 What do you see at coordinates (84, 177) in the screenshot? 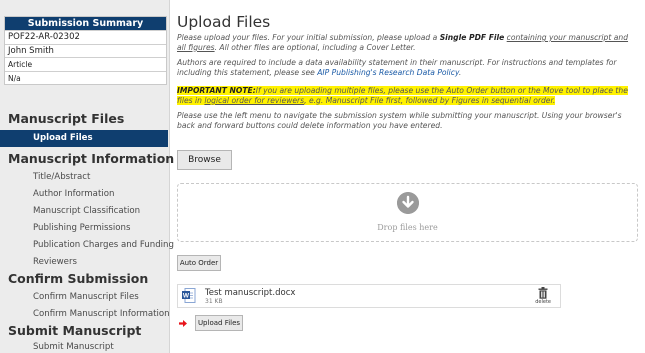
I see `sidebar-item-title-abstract: Title/Abstract` at bounding box center [84, 177].